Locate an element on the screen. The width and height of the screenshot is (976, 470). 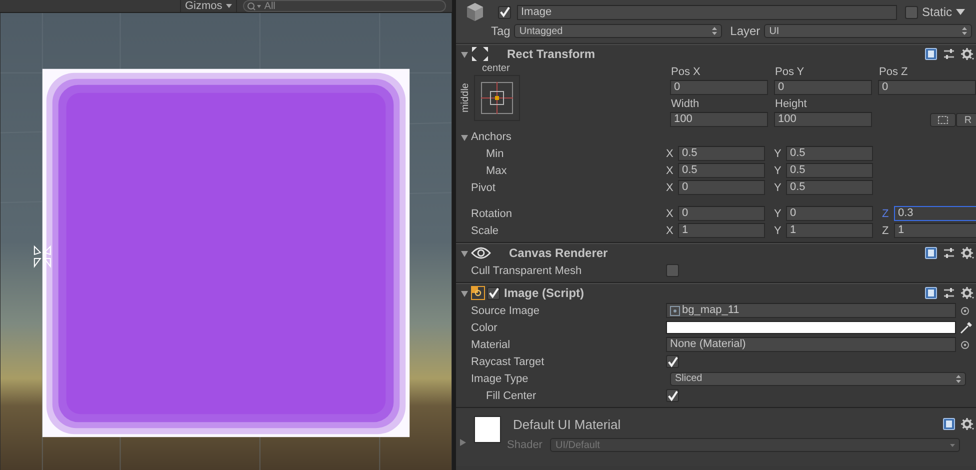
blueprint-button is located at coordinates (943, 120).